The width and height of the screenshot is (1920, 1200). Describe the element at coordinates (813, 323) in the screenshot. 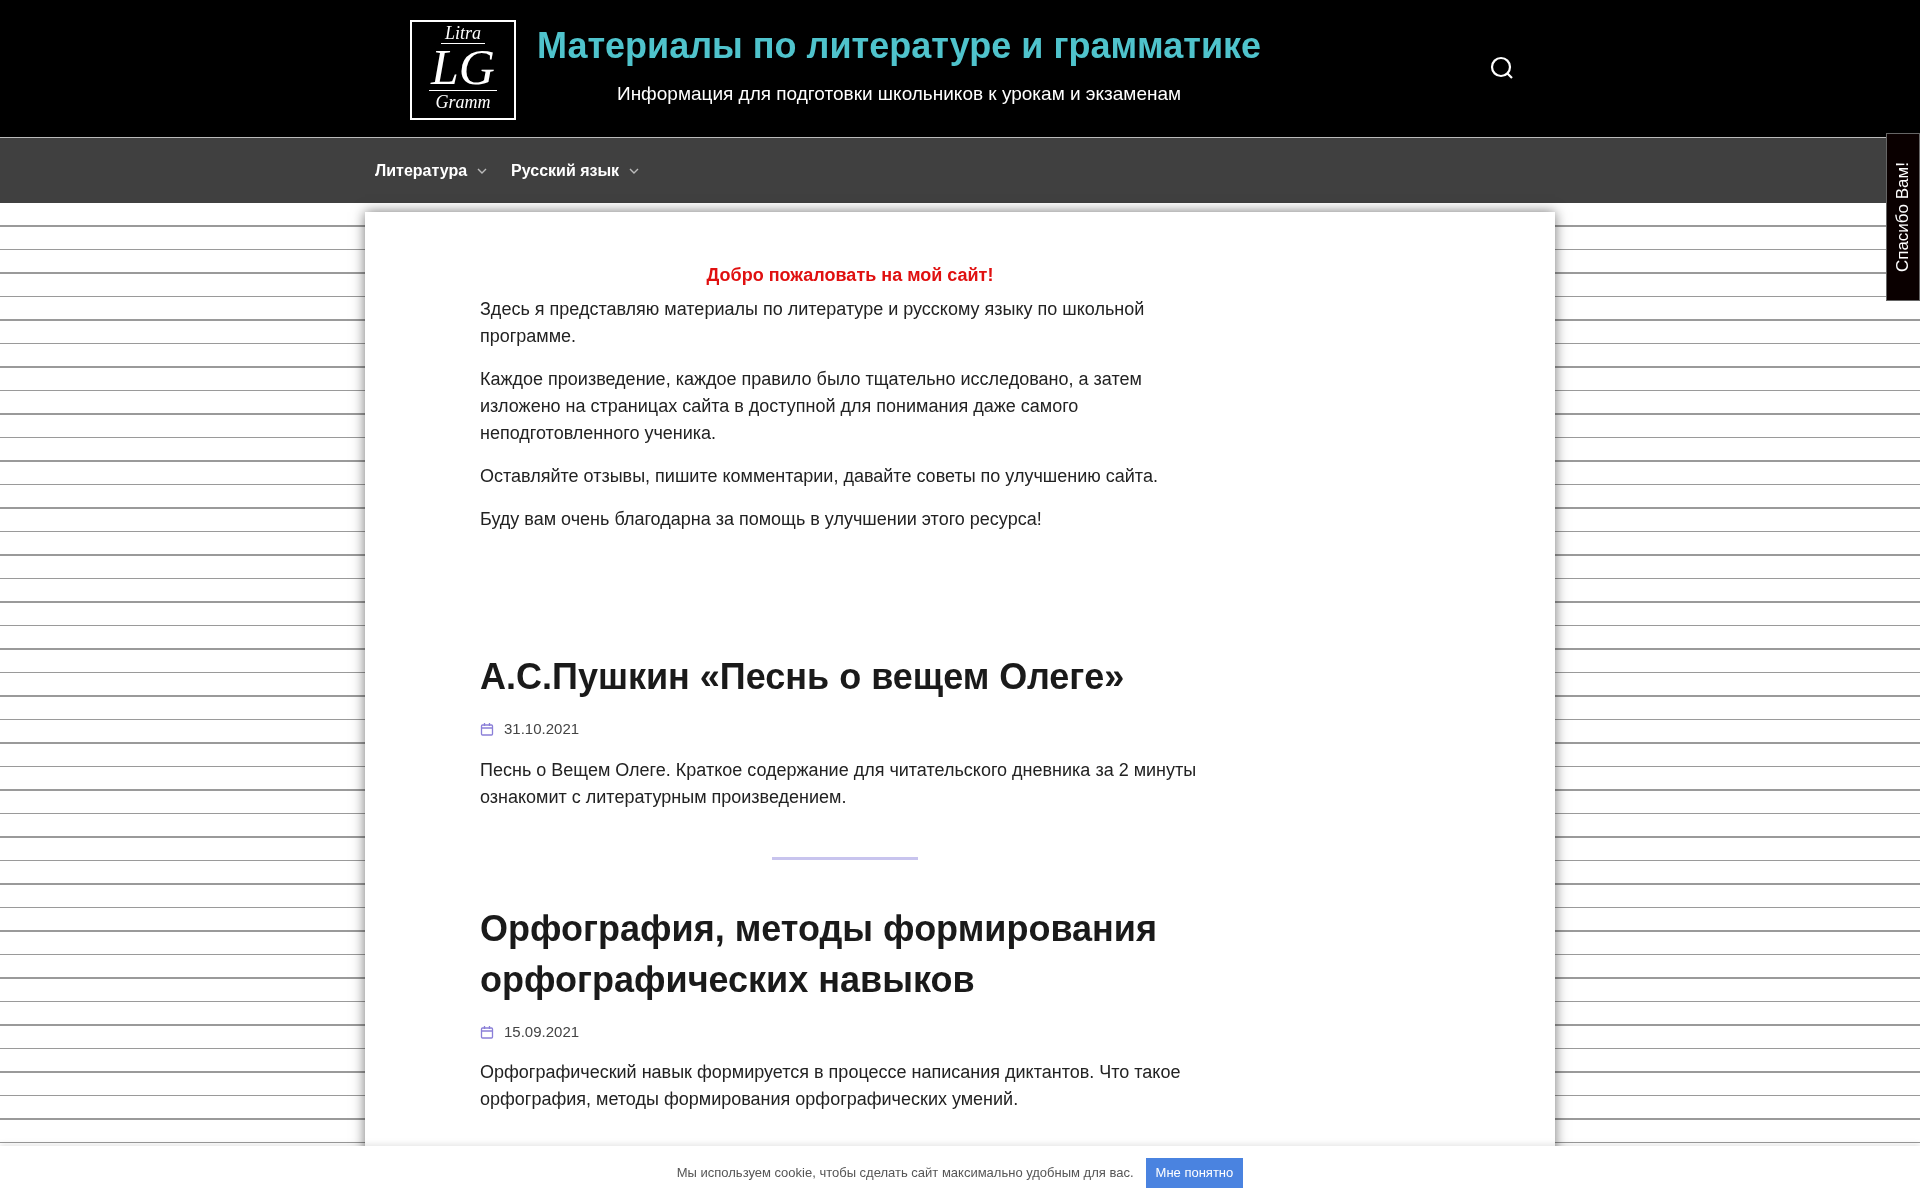

I see `intro-paragraph: Здесь я представляю материалы по литературе и русскому языку по школьной программе.` at that location.